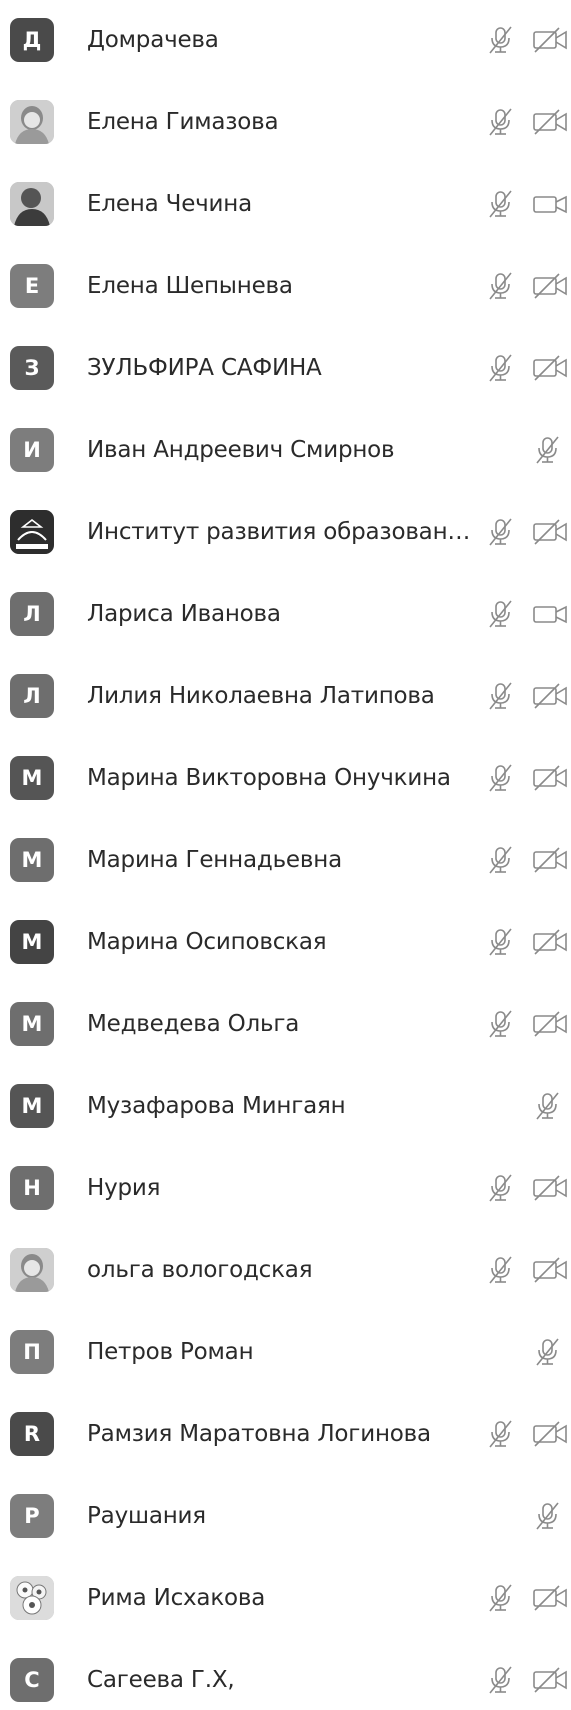 The width and height of the screenshot is (571, 1710). What do you see at coordinates (32, 1516) in the screenshot?
I see `avatar-initial: Р` at bounding box center [32, 1516].